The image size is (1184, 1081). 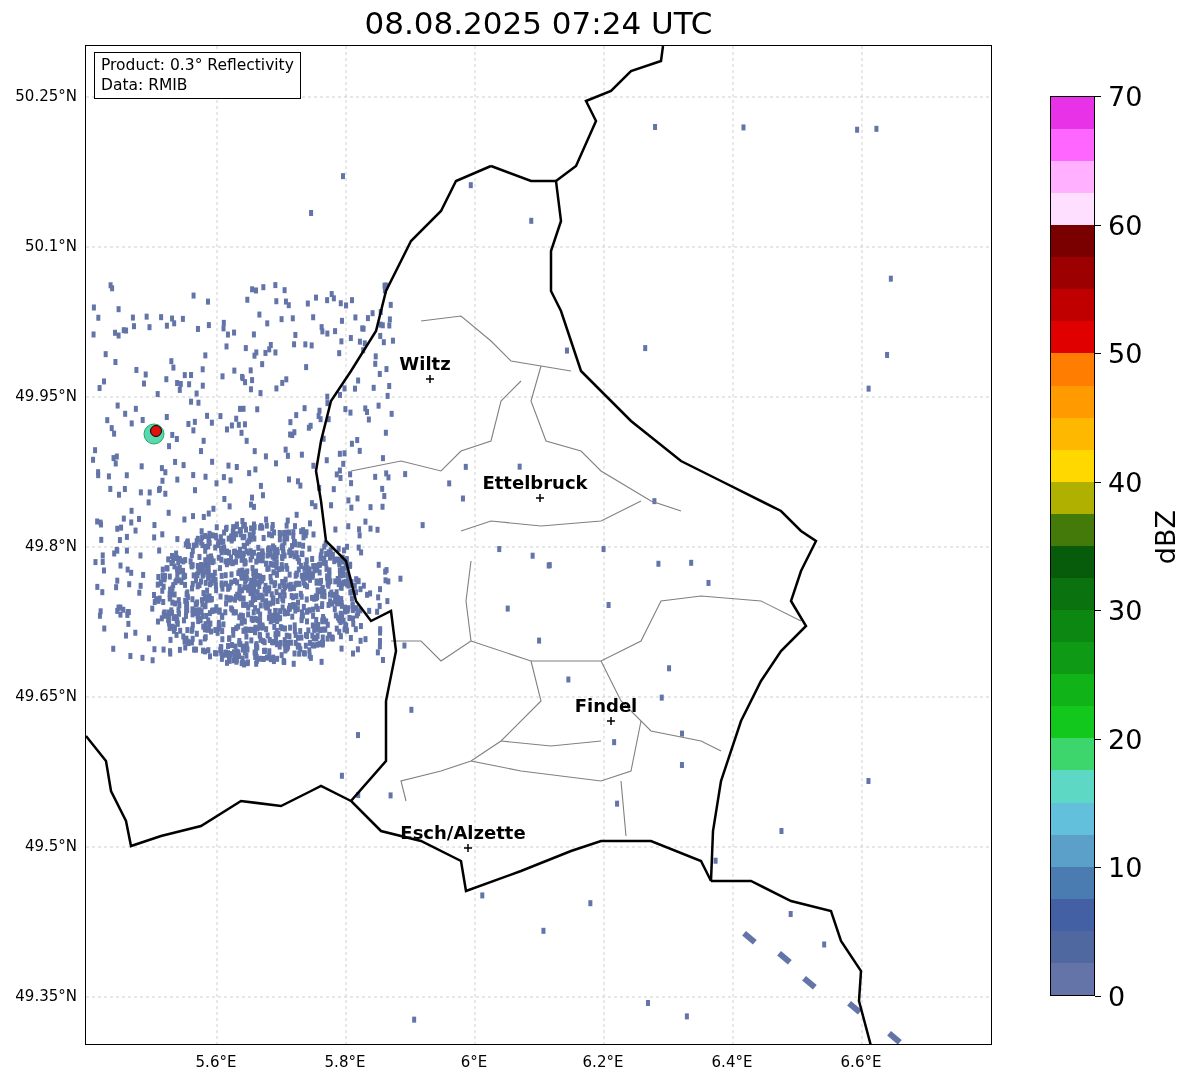 I want to click on latitude-label: 49.35°N, so click(x=46, y=996).